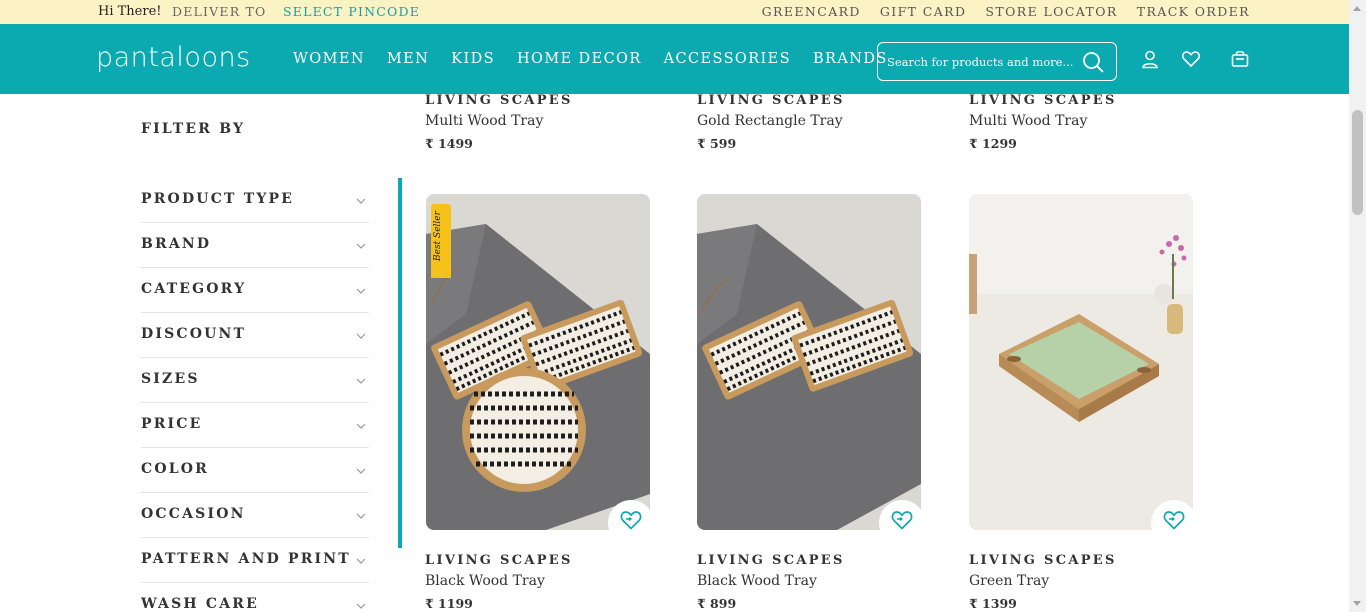 The height and width of the screenshot is (612, 1366). I want to click on product-info: LIVING SCAPES Black Wood Tray ₹ 1199, so click(499, 582).